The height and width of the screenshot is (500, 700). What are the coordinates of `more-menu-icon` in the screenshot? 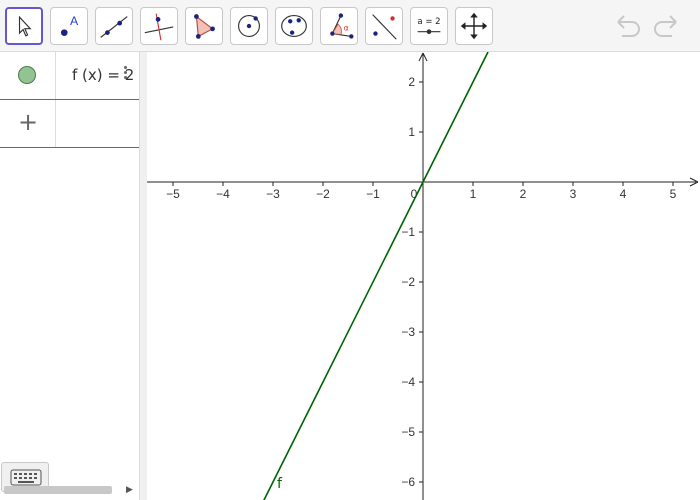 It's located at (125, 75).